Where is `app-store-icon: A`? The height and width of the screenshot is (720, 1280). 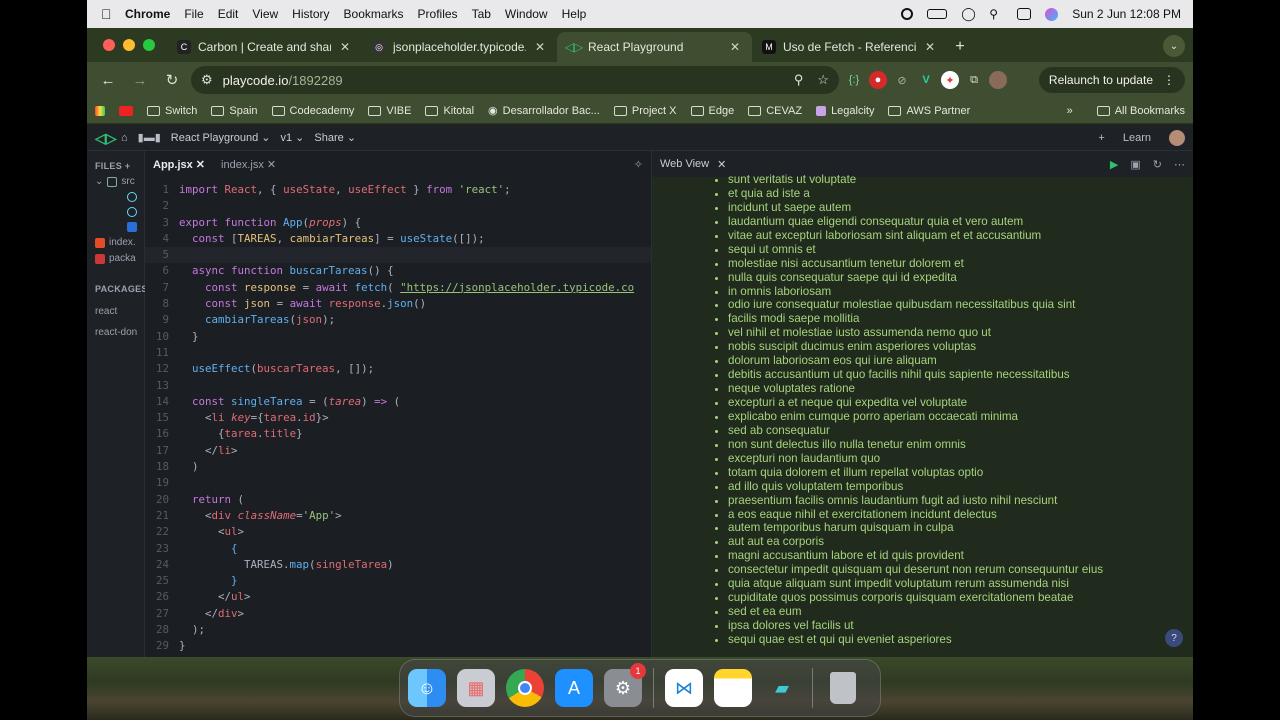 app-store-icon: A is located at coordinates (574, 688).